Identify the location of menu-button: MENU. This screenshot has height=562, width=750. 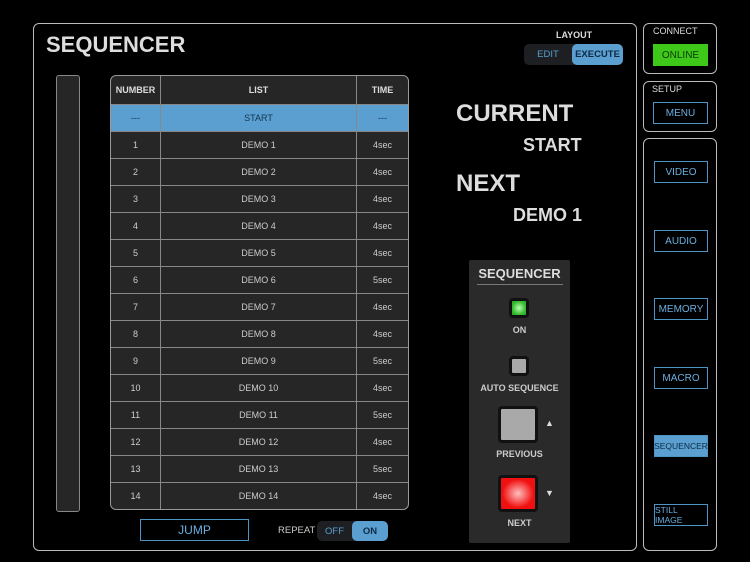
(680, 113).